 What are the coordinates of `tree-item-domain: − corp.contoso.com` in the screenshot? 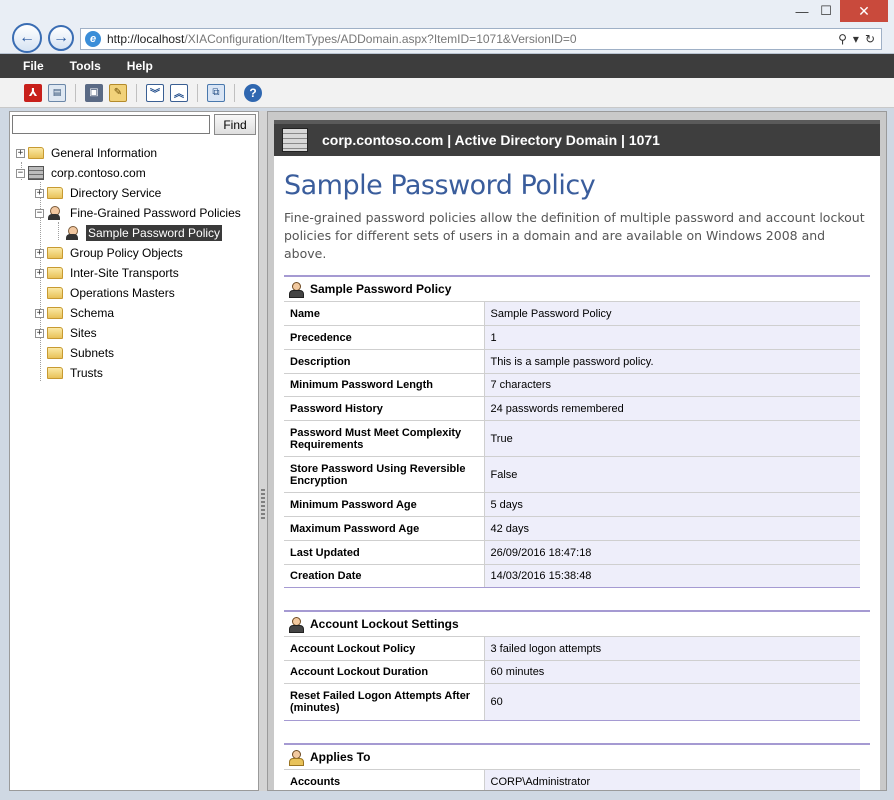 It's located at (82, 173).